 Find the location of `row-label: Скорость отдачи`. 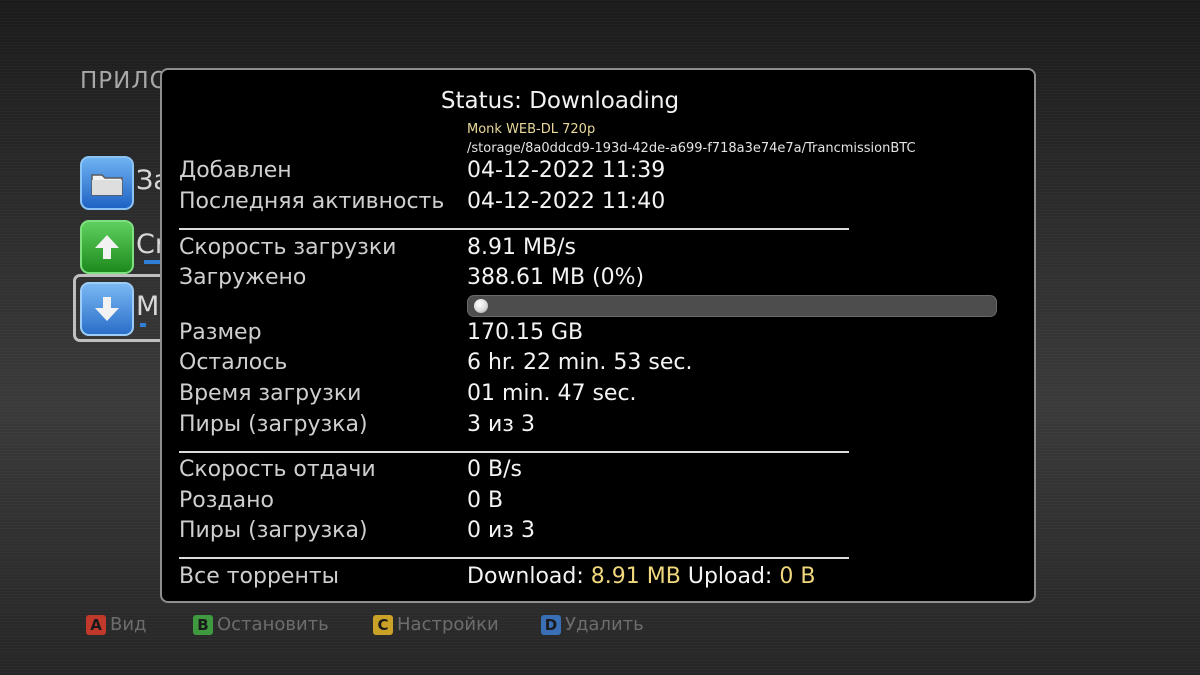

row-label: Скорость отдачи is located at coordinates (277, 469).